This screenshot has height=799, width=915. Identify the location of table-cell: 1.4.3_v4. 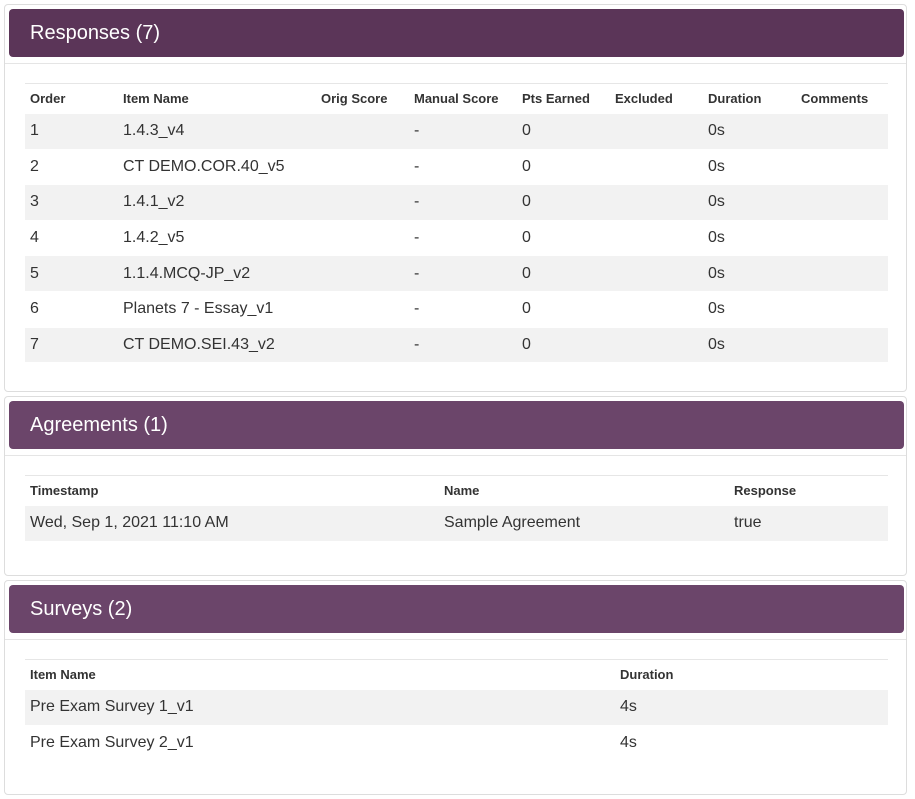
(217, 131).